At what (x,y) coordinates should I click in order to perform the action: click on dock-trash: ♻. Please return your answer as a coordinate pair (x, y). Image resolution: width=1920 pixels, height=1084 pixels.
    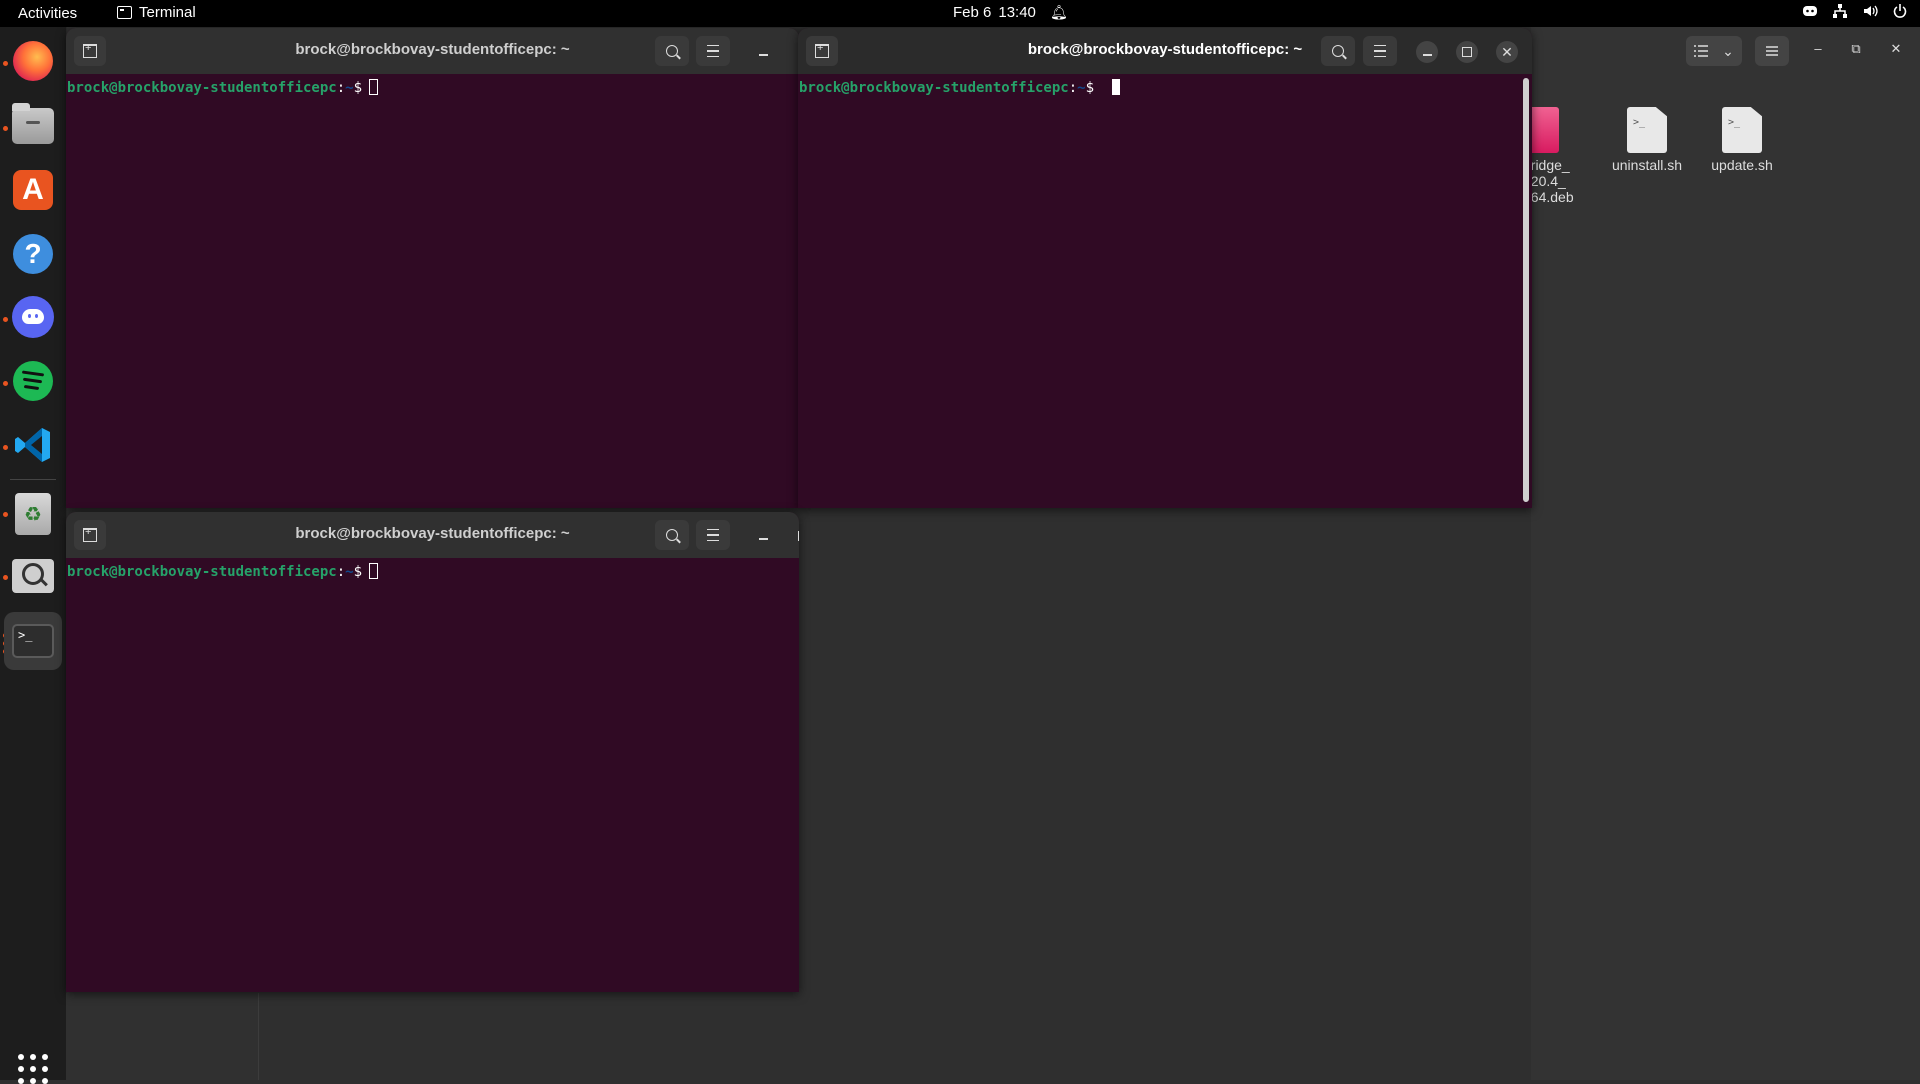
    Looking at the image, I should click on (33, 514).